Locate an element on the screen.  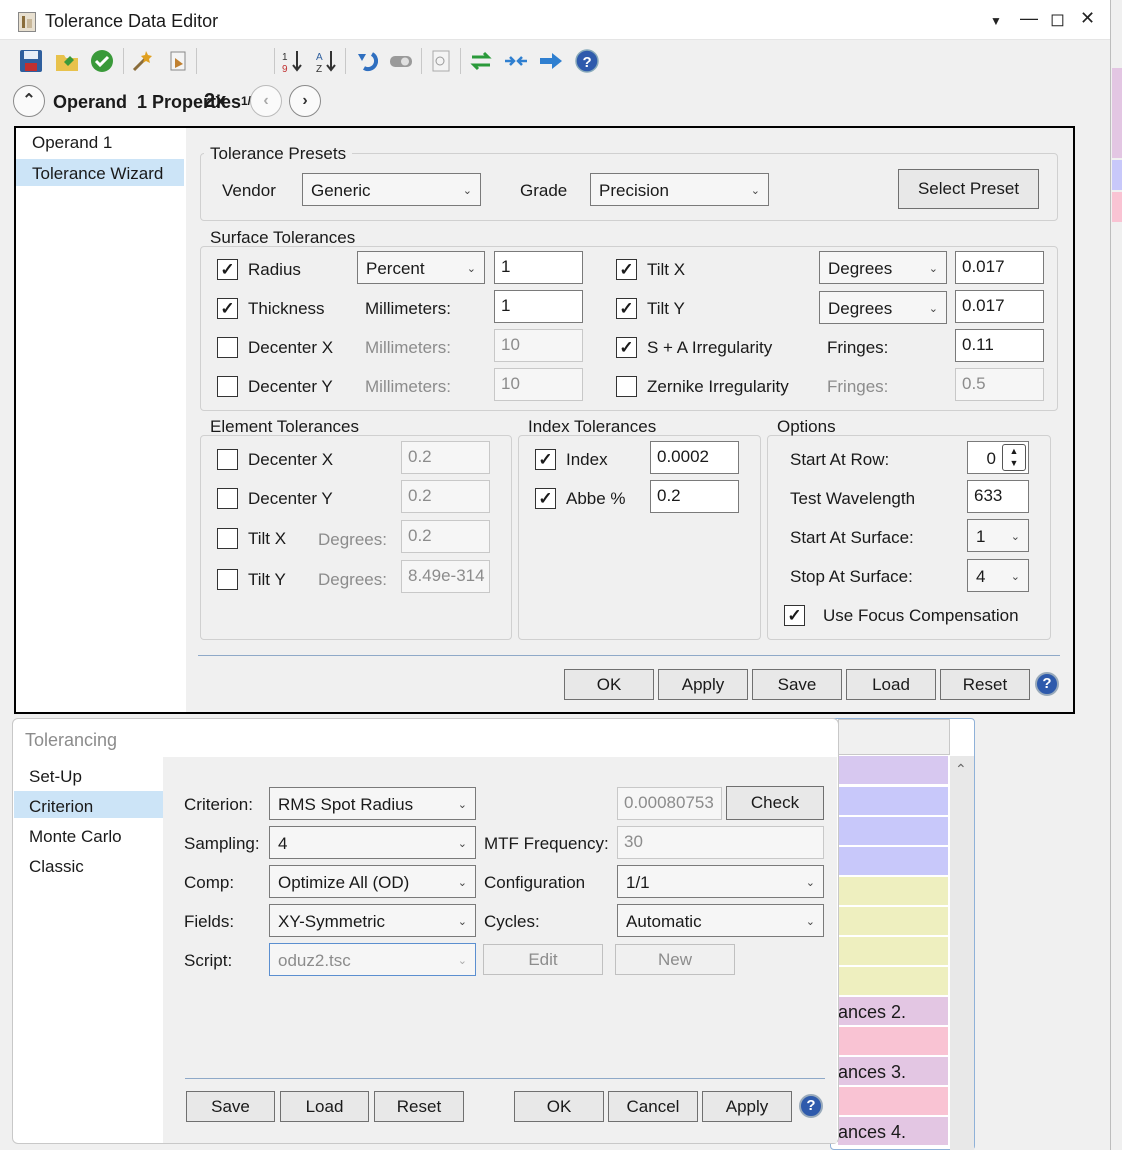
load-button: Load is located at coordinates (891, 684).